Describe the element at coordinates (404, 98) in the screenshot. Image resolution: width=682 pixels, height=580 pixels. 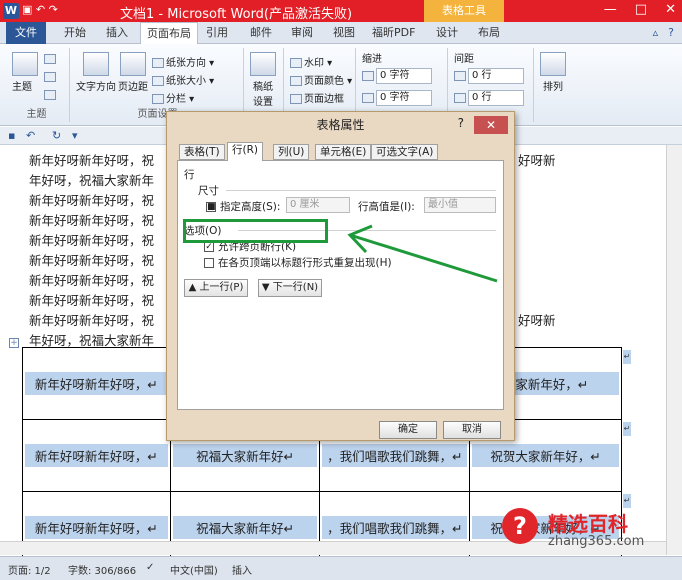
I see `indent-right-input: 0 字符` at that location.